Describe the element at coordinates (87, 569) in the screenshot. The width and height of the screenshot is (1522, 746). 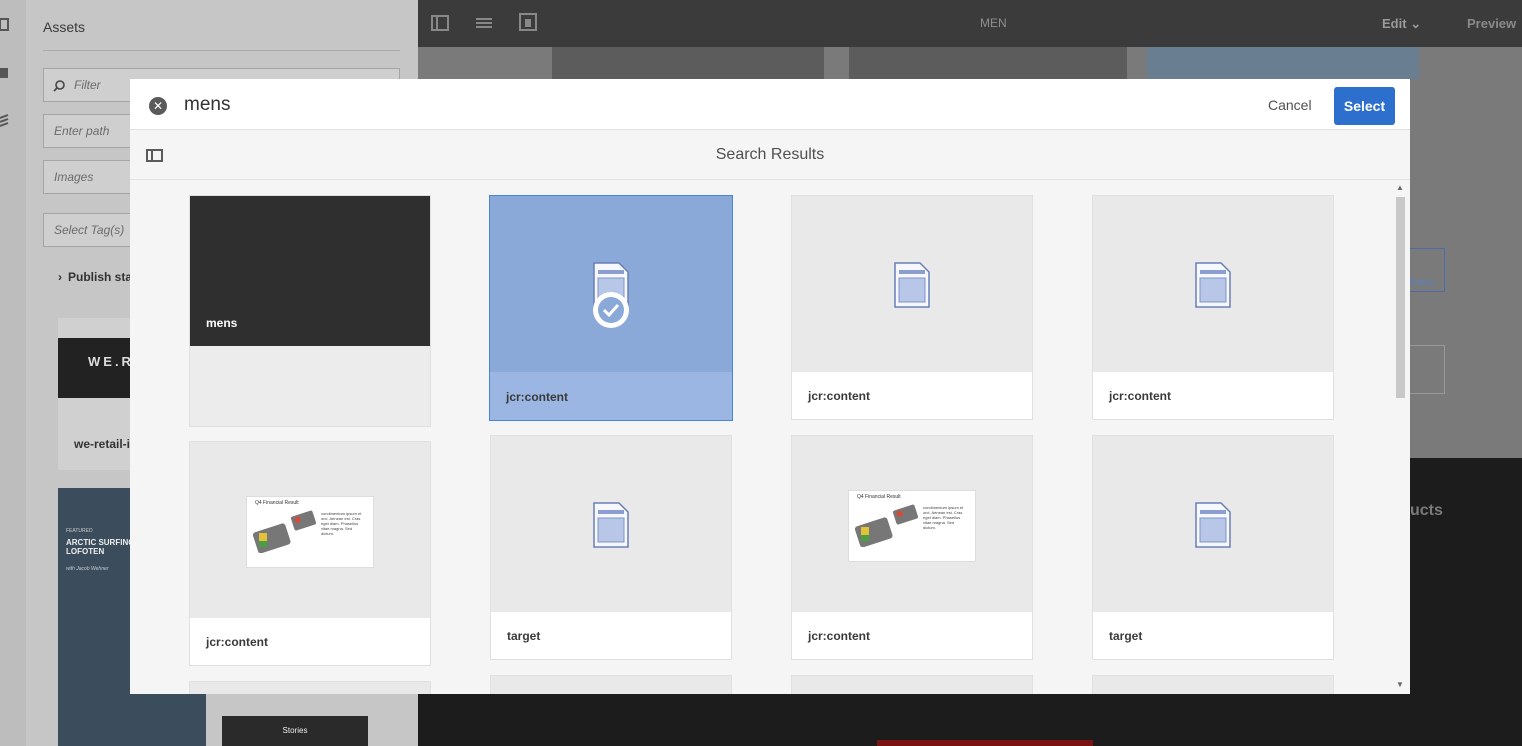
I see `asset-card-byline: with Jacob Wehner` at that location.